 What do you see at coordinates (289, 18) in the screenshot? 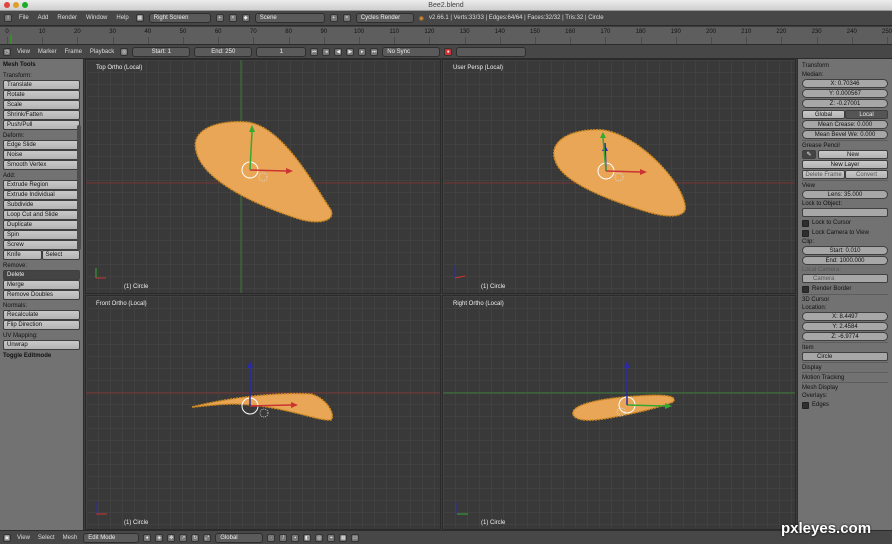
I see `scene-selector: Scene` at bounding box center [289, 18].